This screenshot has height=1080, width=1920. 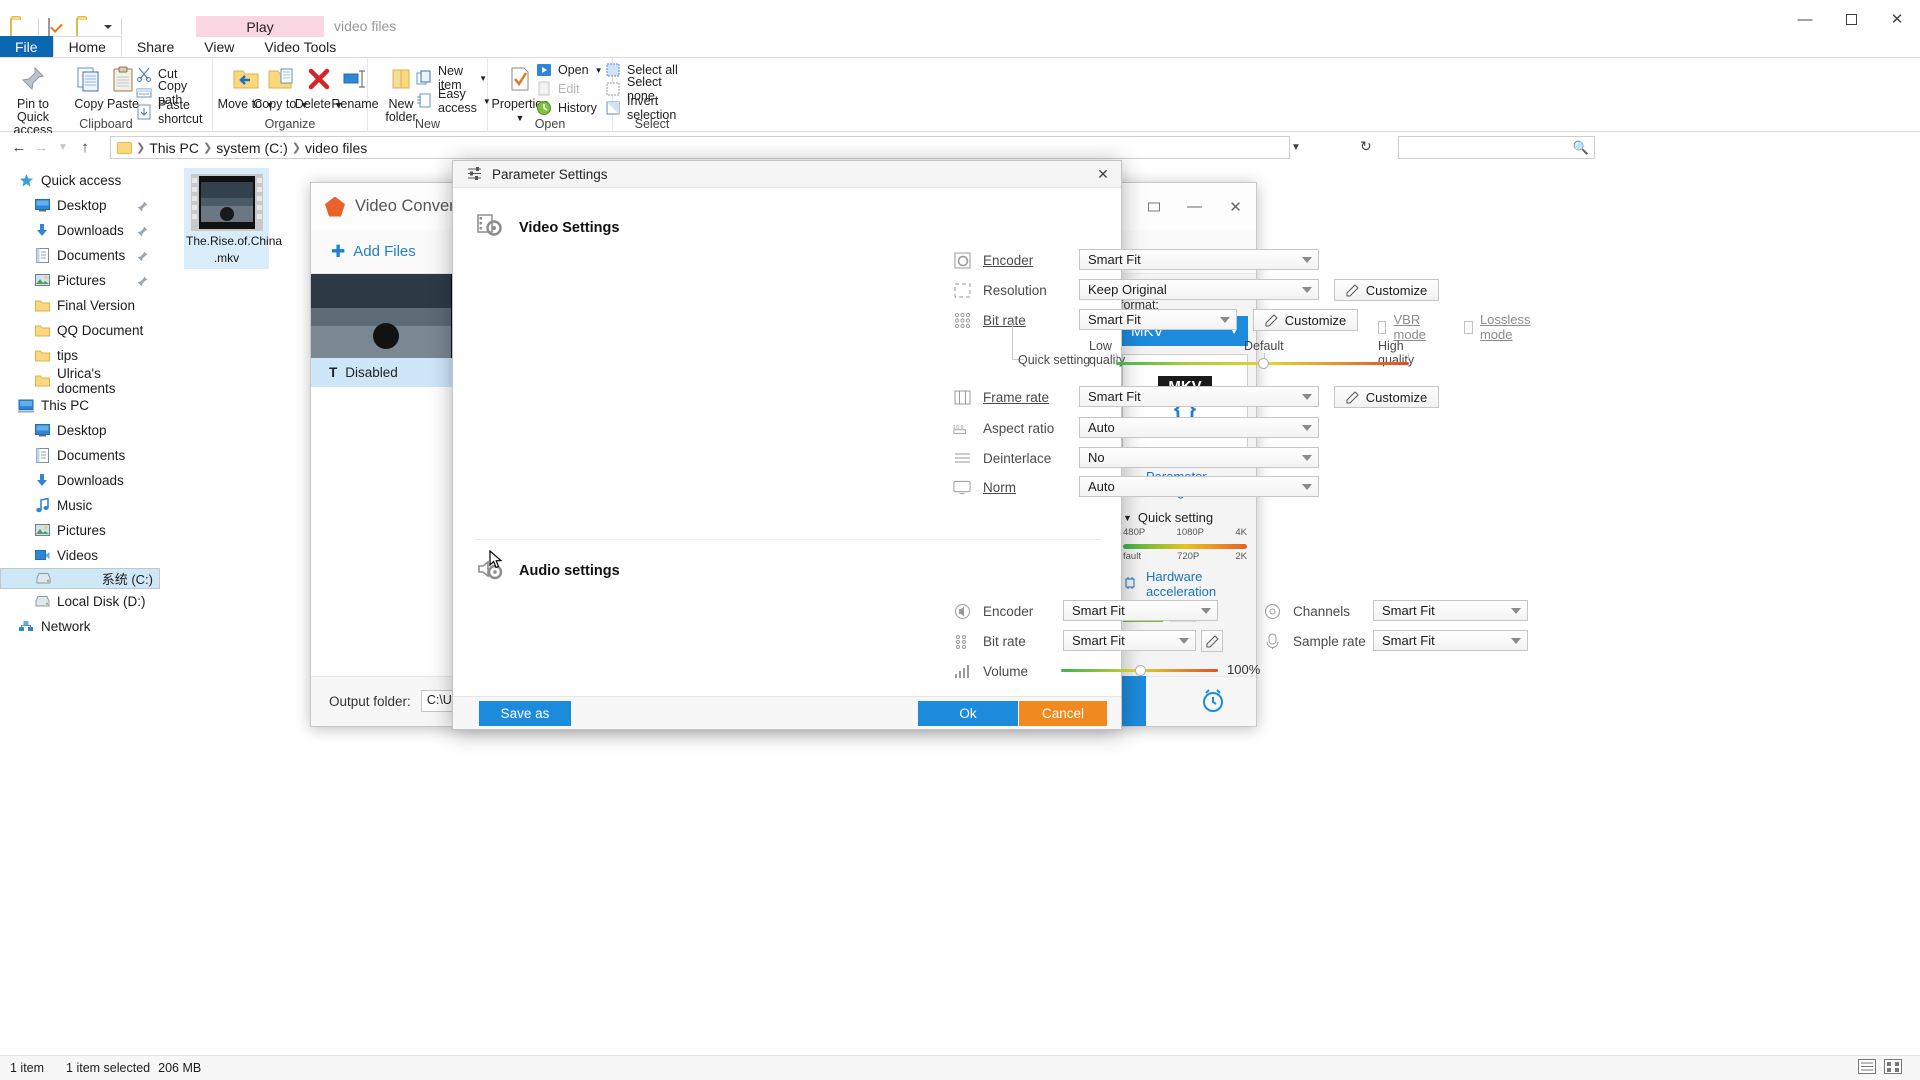 I want to click on audio-bitrate-edit-button, so click(x=1212, y=641).